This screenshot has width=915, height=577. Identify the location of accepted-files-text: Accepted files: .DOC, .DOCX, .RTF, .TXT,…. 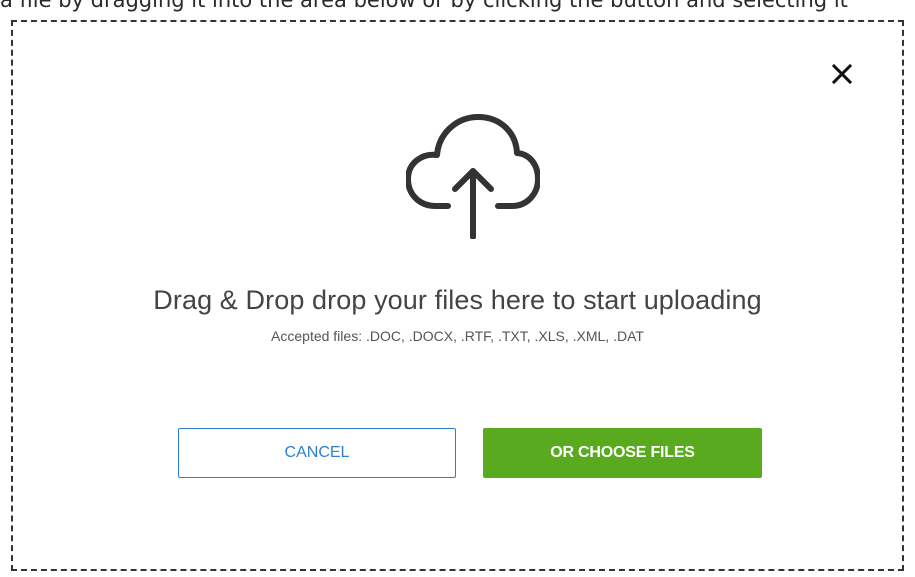
(457, 336).